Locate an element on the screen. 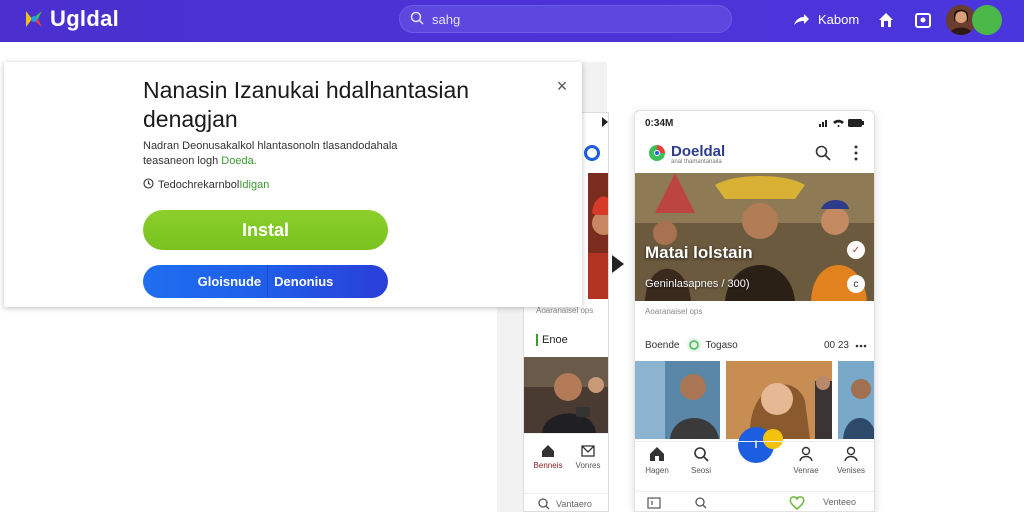  install-button: Instal is located at coordinates (265, 230).